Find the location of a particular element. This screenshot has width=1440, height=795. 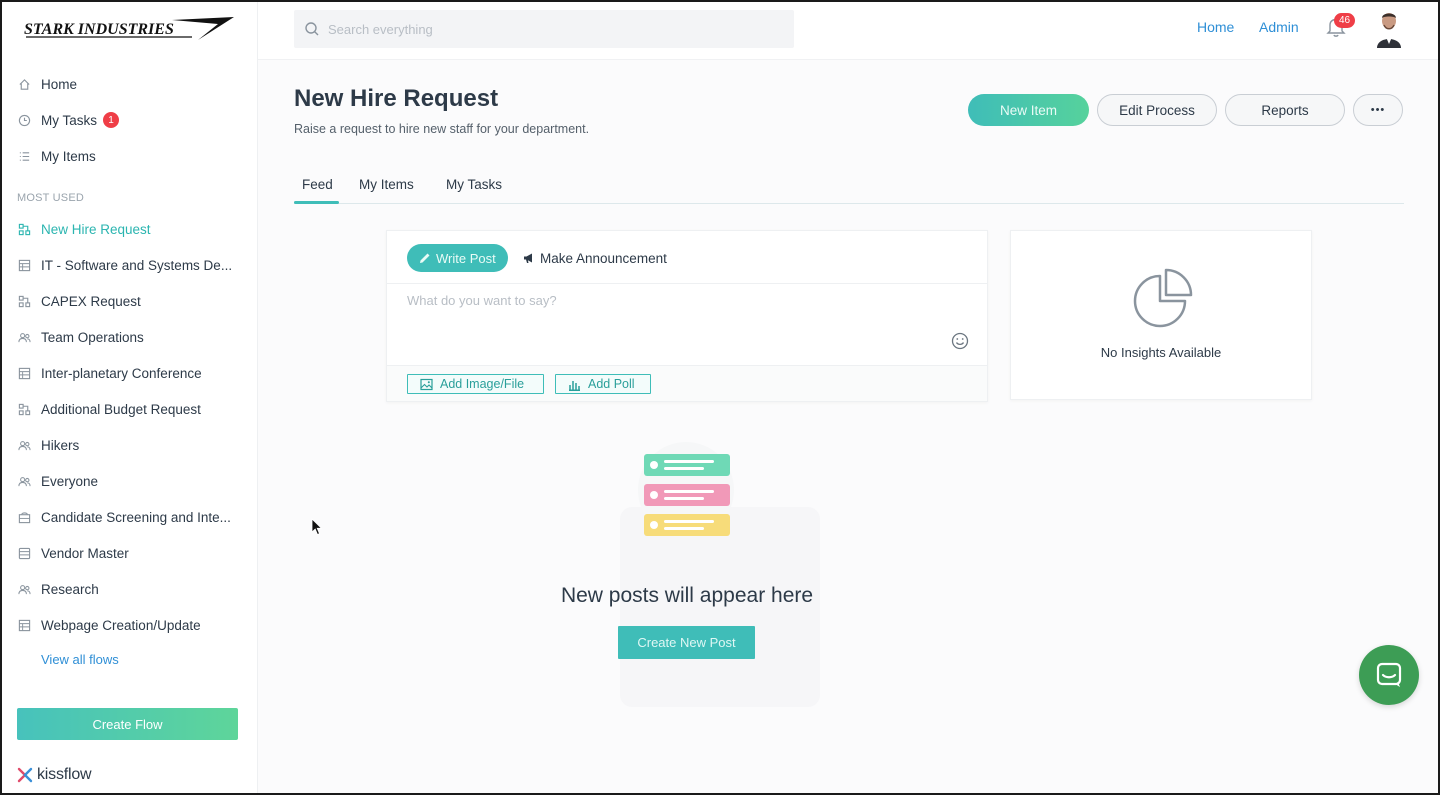

most-used-heading: MOST USED is located at coordinates (50, 198).